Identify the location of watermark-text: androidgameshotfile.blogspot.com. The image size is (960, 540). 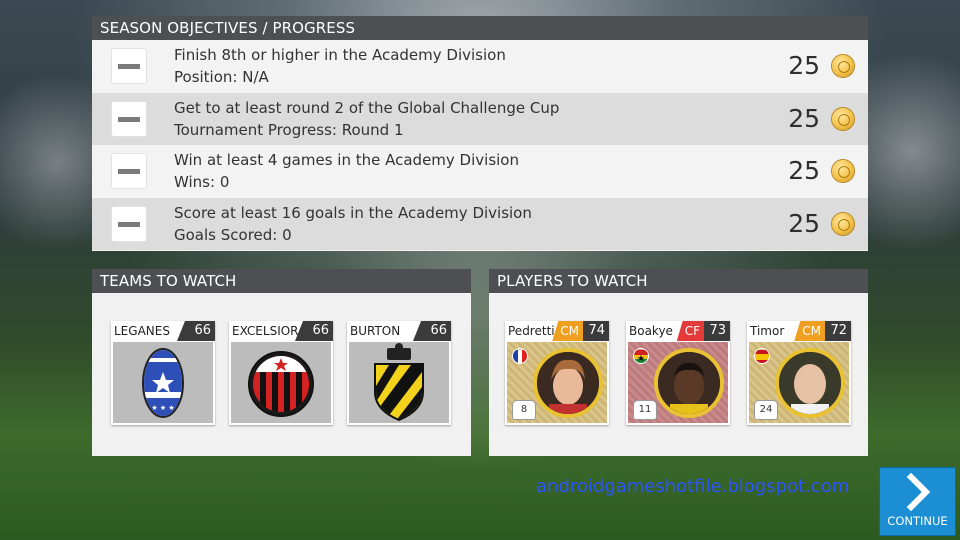
(693, 486).